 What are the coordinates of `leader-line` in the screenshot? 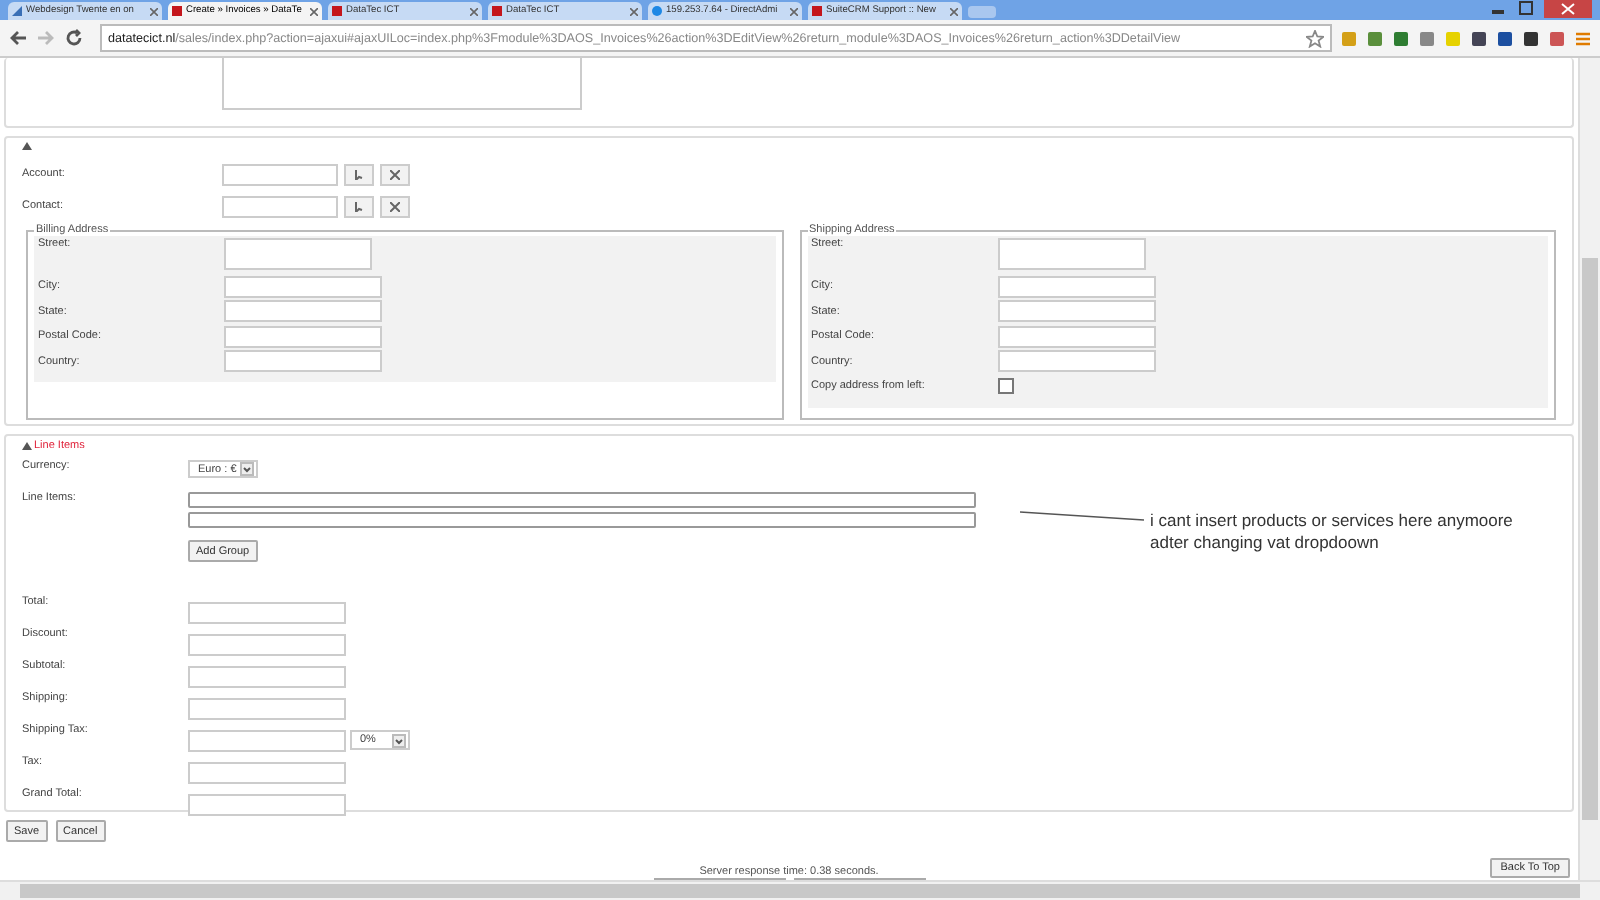 It's located at (1082, 516).